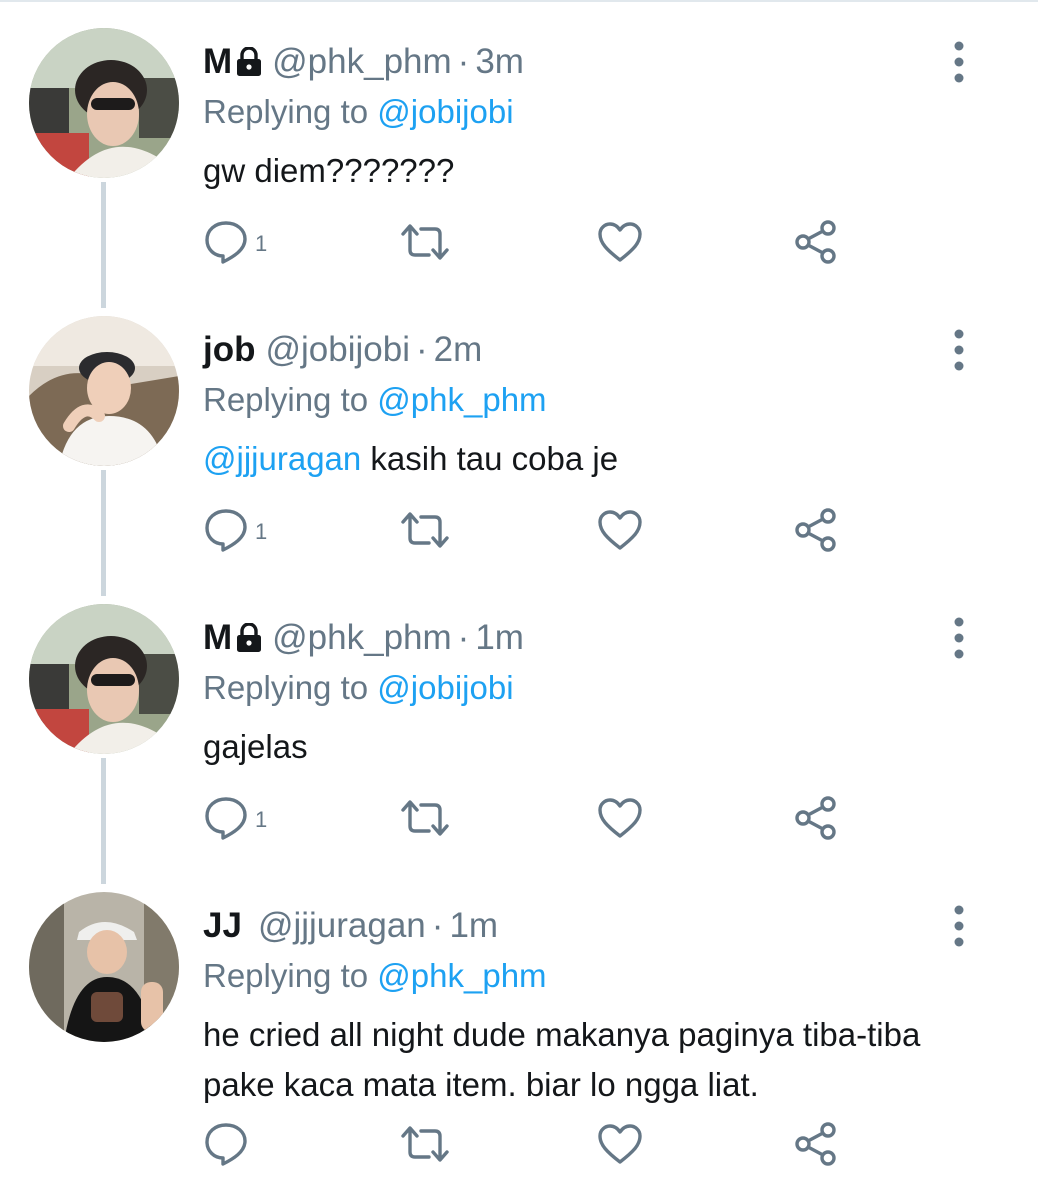  Describe the element at coordinates (342, 925) in the screenshot. I see `user-handle: @jjjuragan` at that location.